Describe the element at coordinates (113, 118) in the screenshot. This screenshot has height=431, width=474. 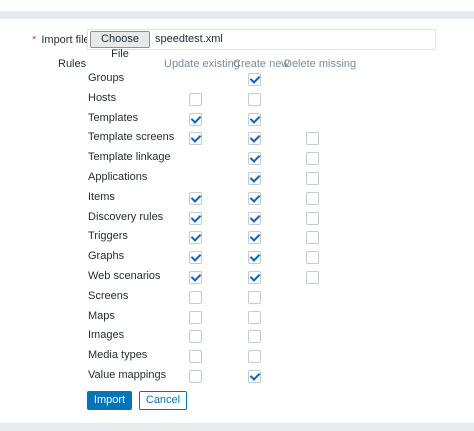
I see `rule-label: Templates` at that location.